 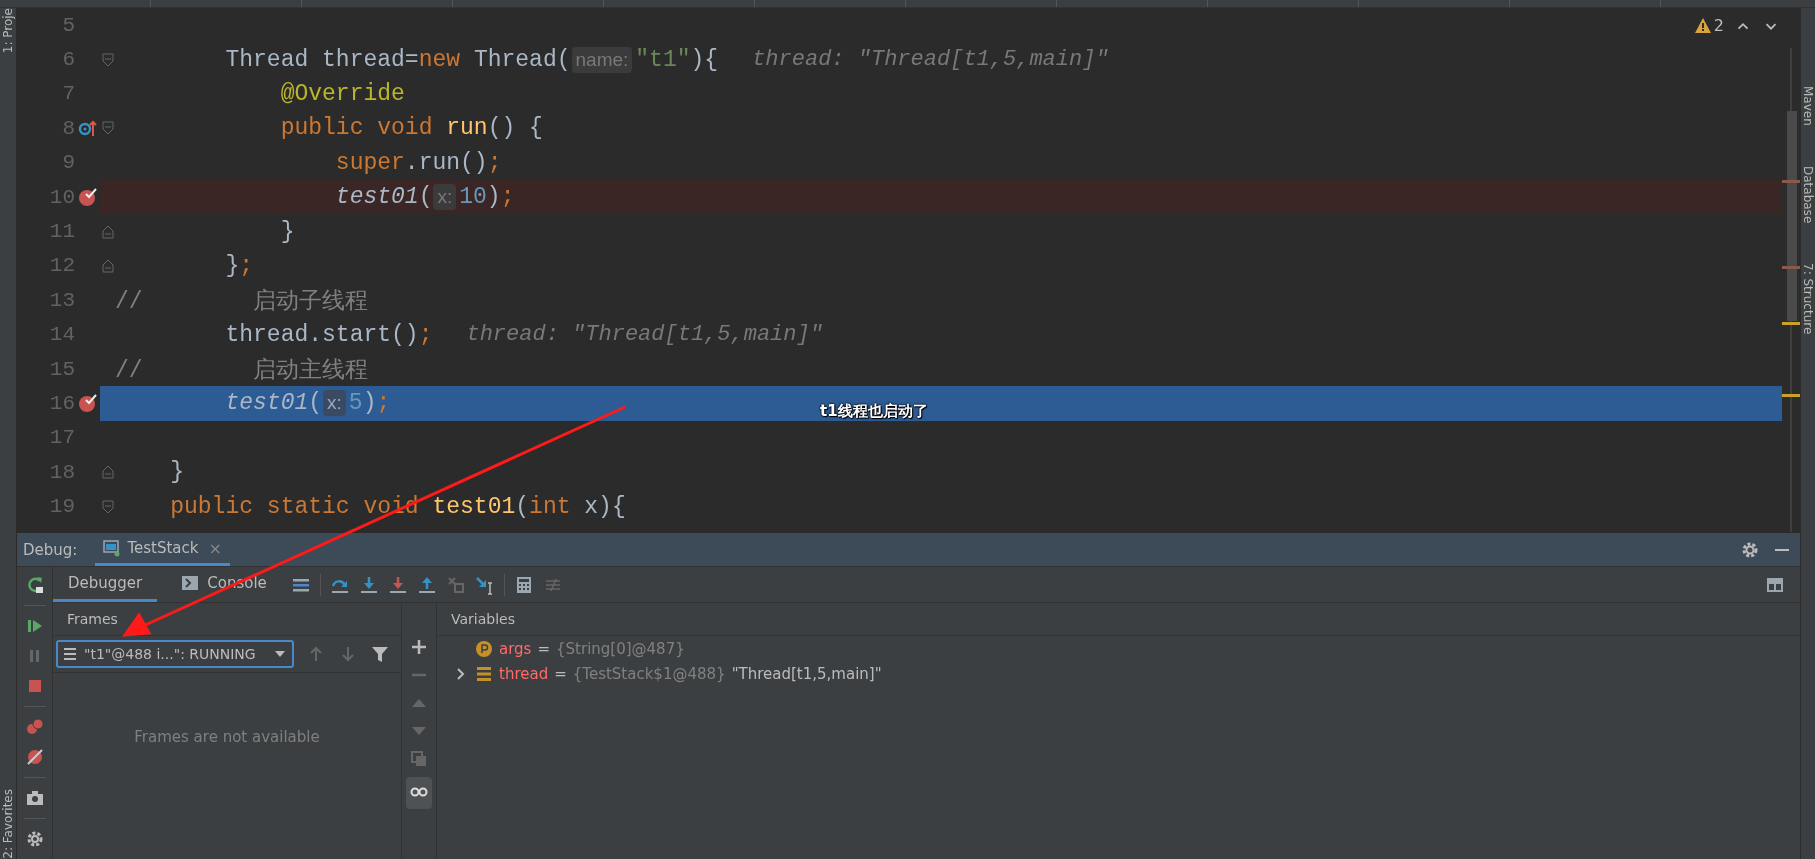 What do you see at coordinates (8, 31) in the screenshot?
I see `tool-window-tab: 1: Proje` at bounding box center [8, 31].